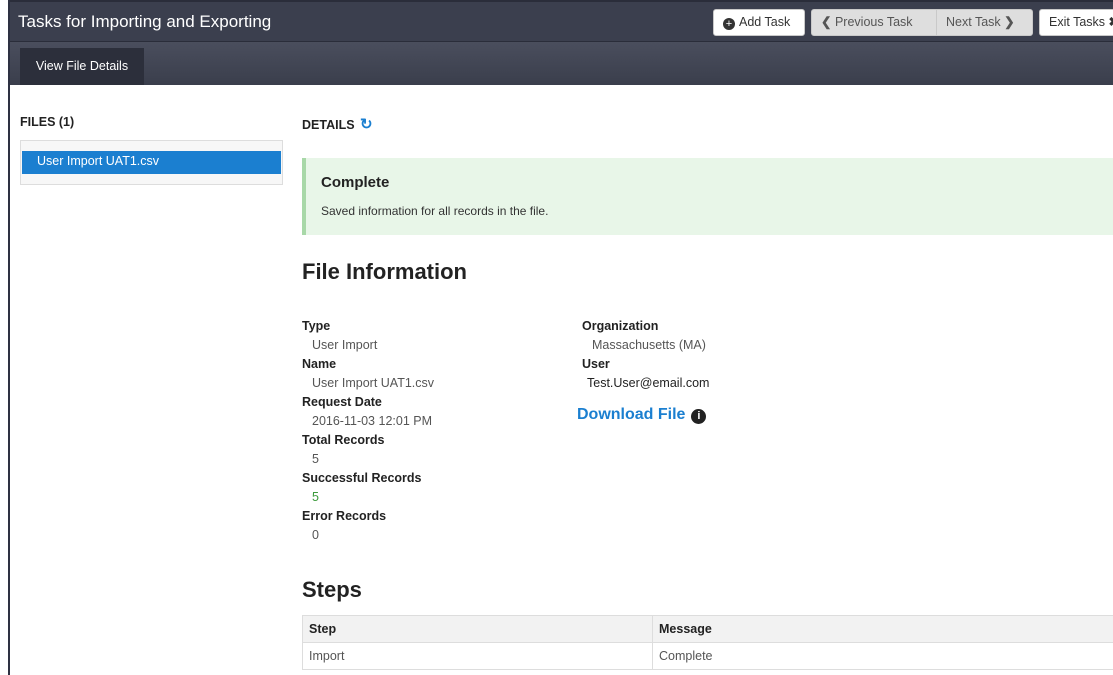 This screenshot has height=675, width=1113. I want to click on add-task-button: + Add Task, so click(759, 22).